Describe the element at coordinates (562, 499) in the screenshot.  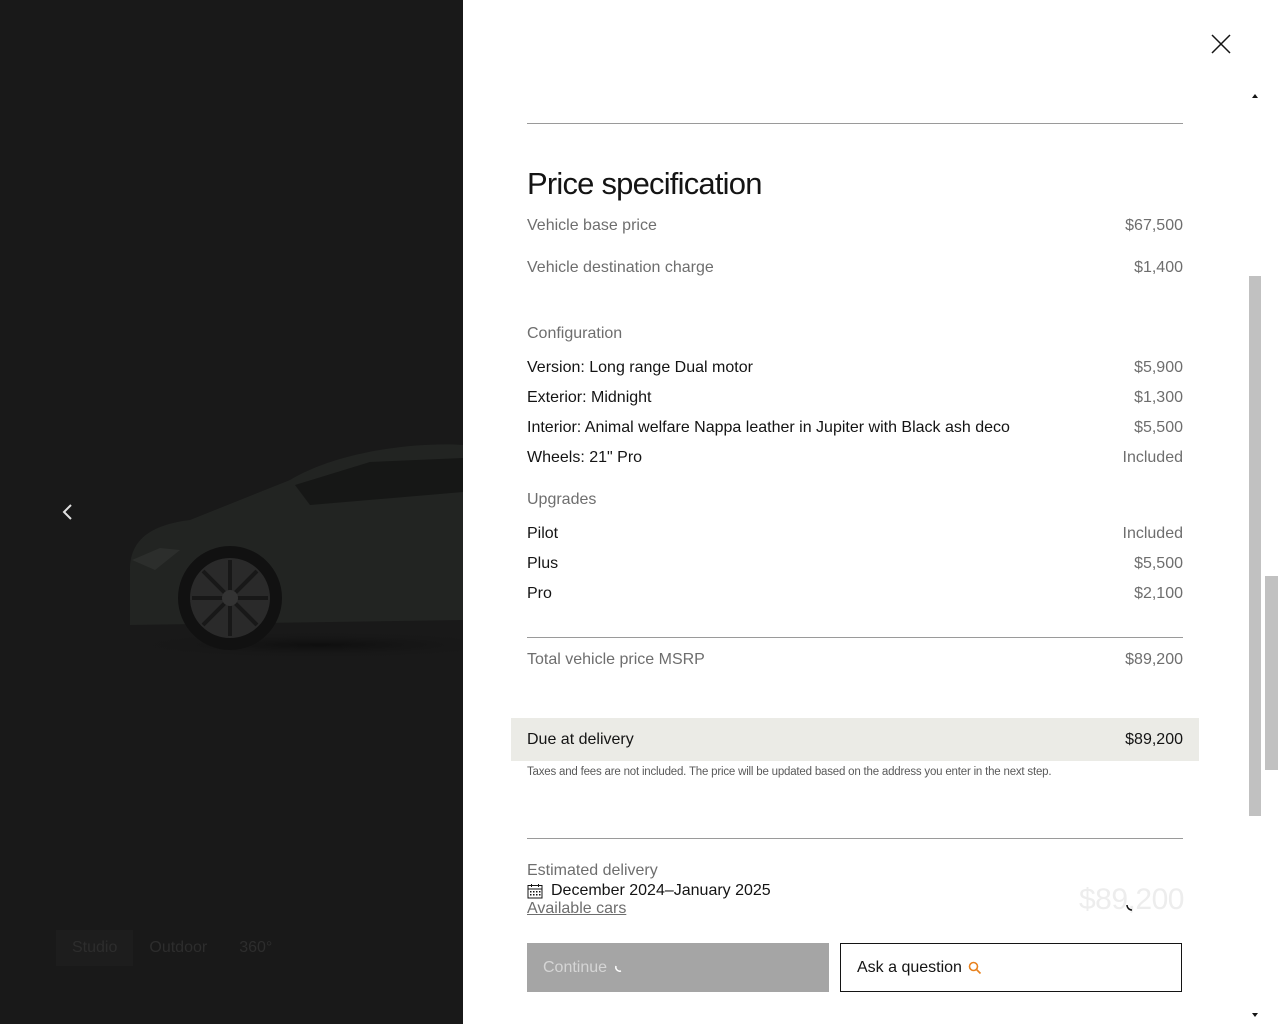
I see `upgrades-heading: Upgrades` at that location.